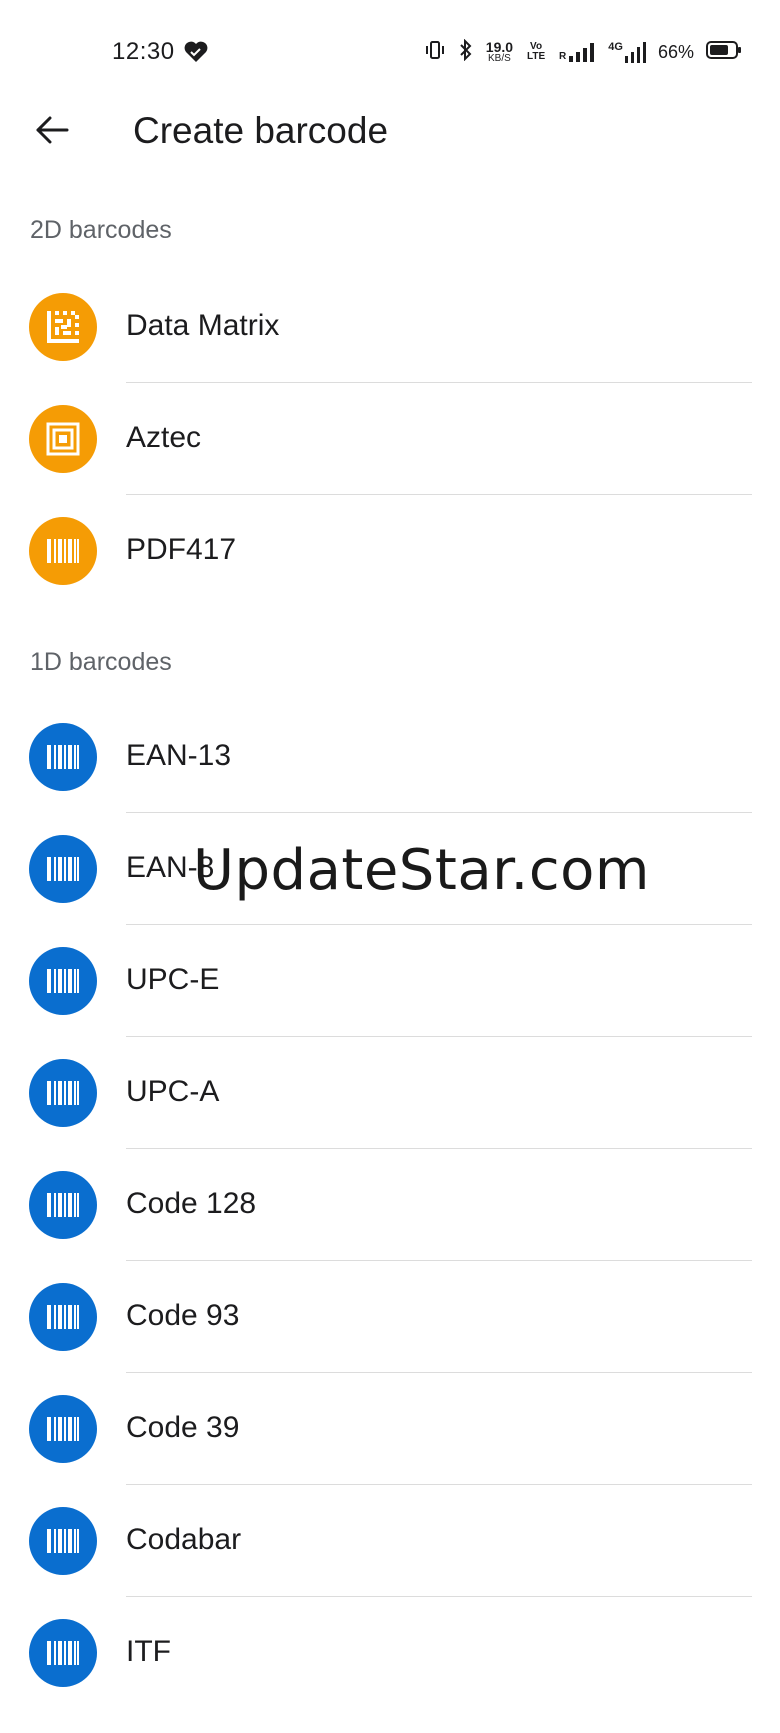 The height and width of the screenshot is (1733, 780). I want to click on vibrate-icon, so click(435, 52).